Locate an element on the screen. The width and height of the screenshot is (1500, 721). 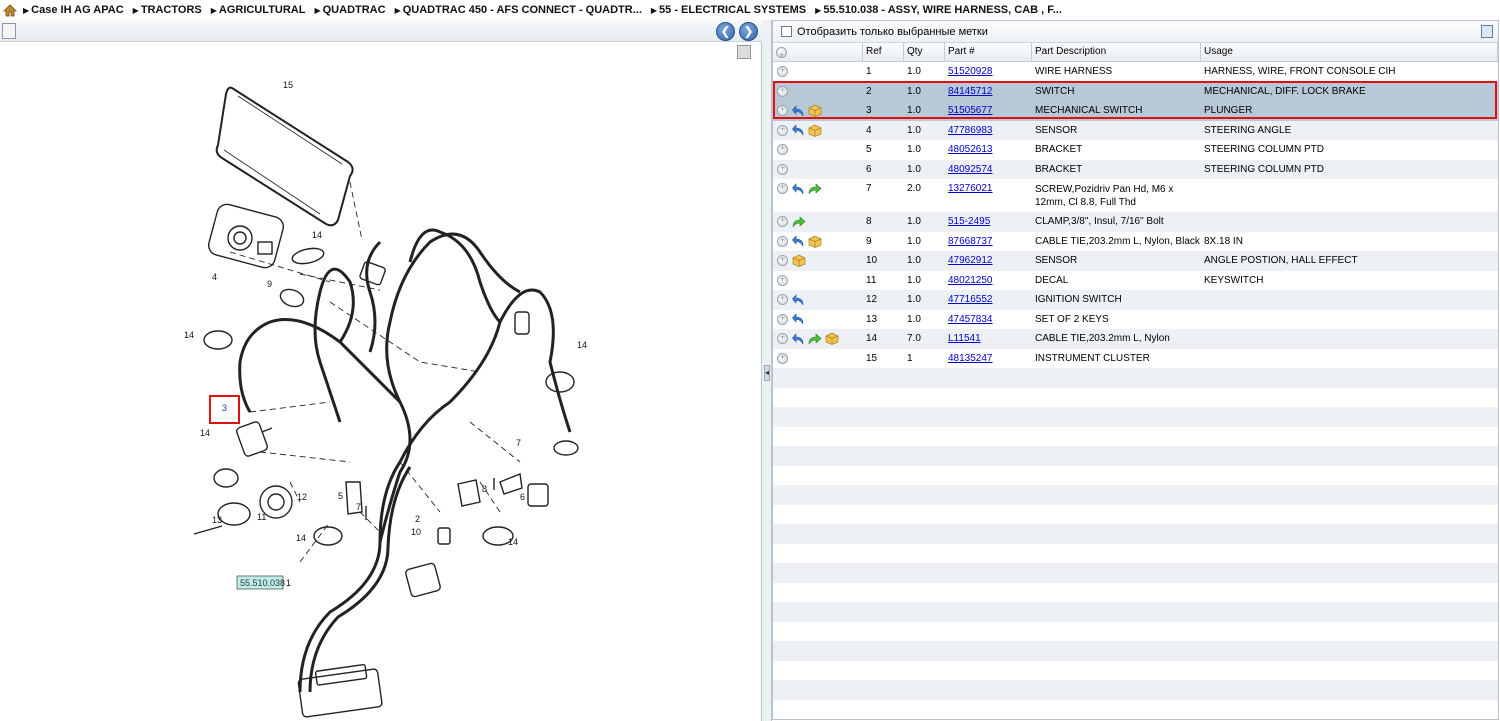
show-selected-checkbox is located at coordinates (786, 31).